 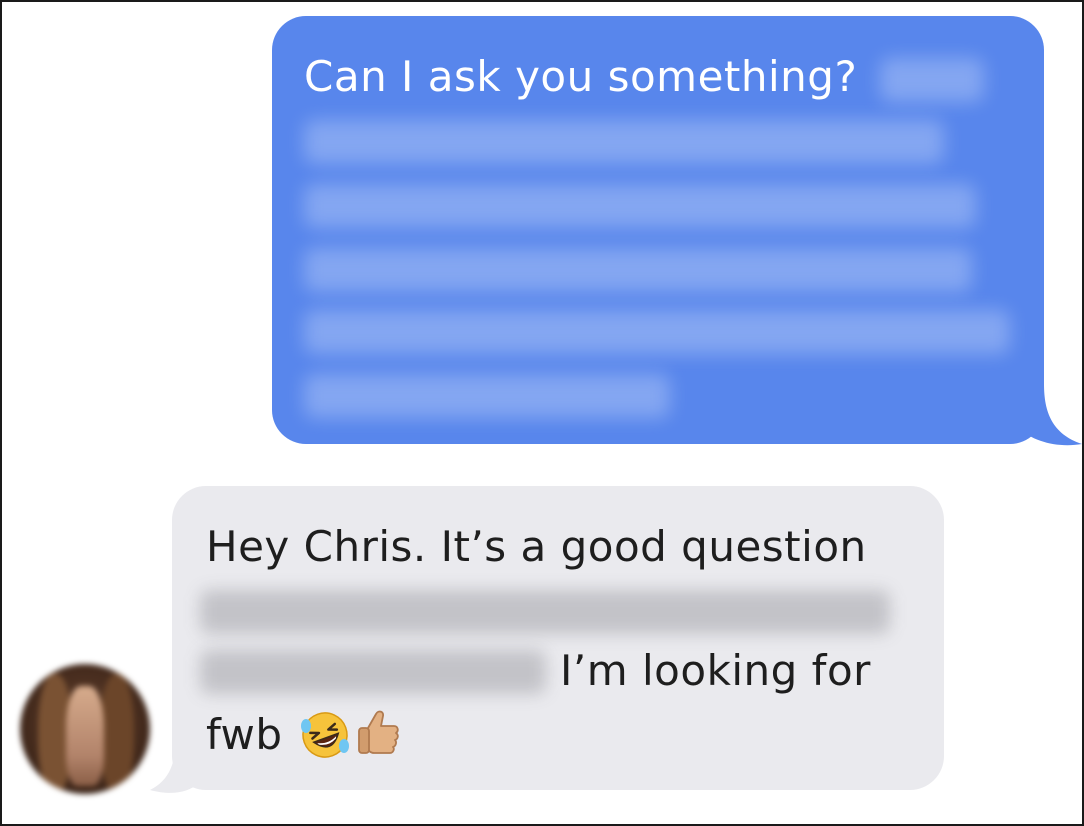 I want to click on received-bubble-tail, so click(x=174, y=764).